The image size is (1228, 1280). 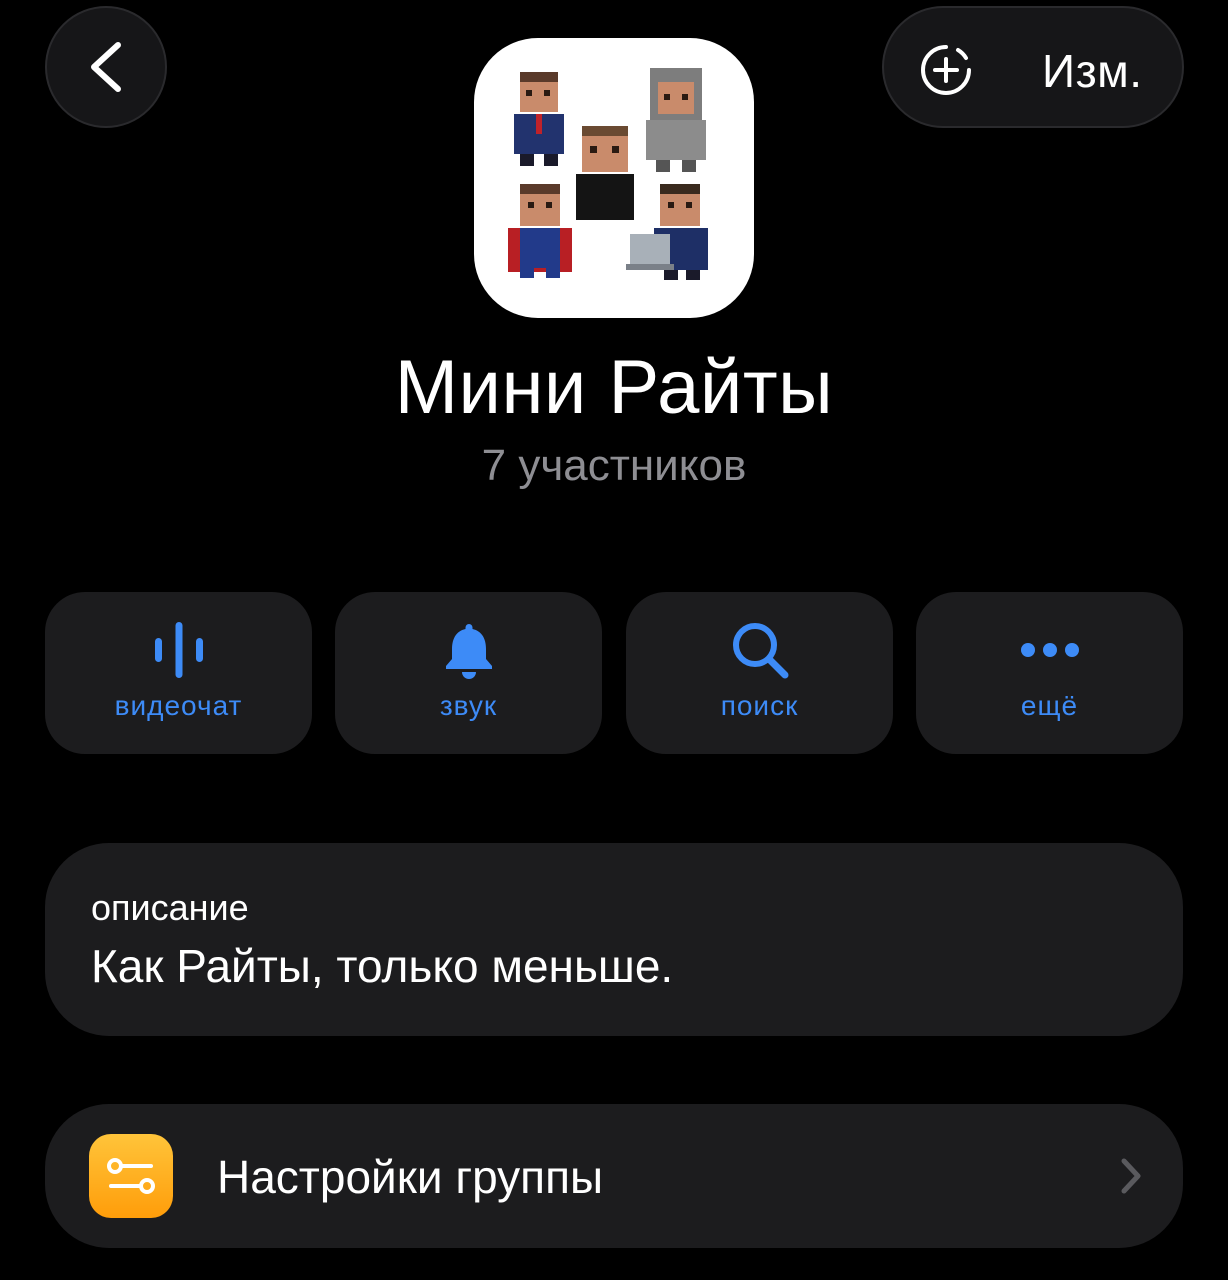 I want to click on sound-button: звук, so click(x=468, y=673).